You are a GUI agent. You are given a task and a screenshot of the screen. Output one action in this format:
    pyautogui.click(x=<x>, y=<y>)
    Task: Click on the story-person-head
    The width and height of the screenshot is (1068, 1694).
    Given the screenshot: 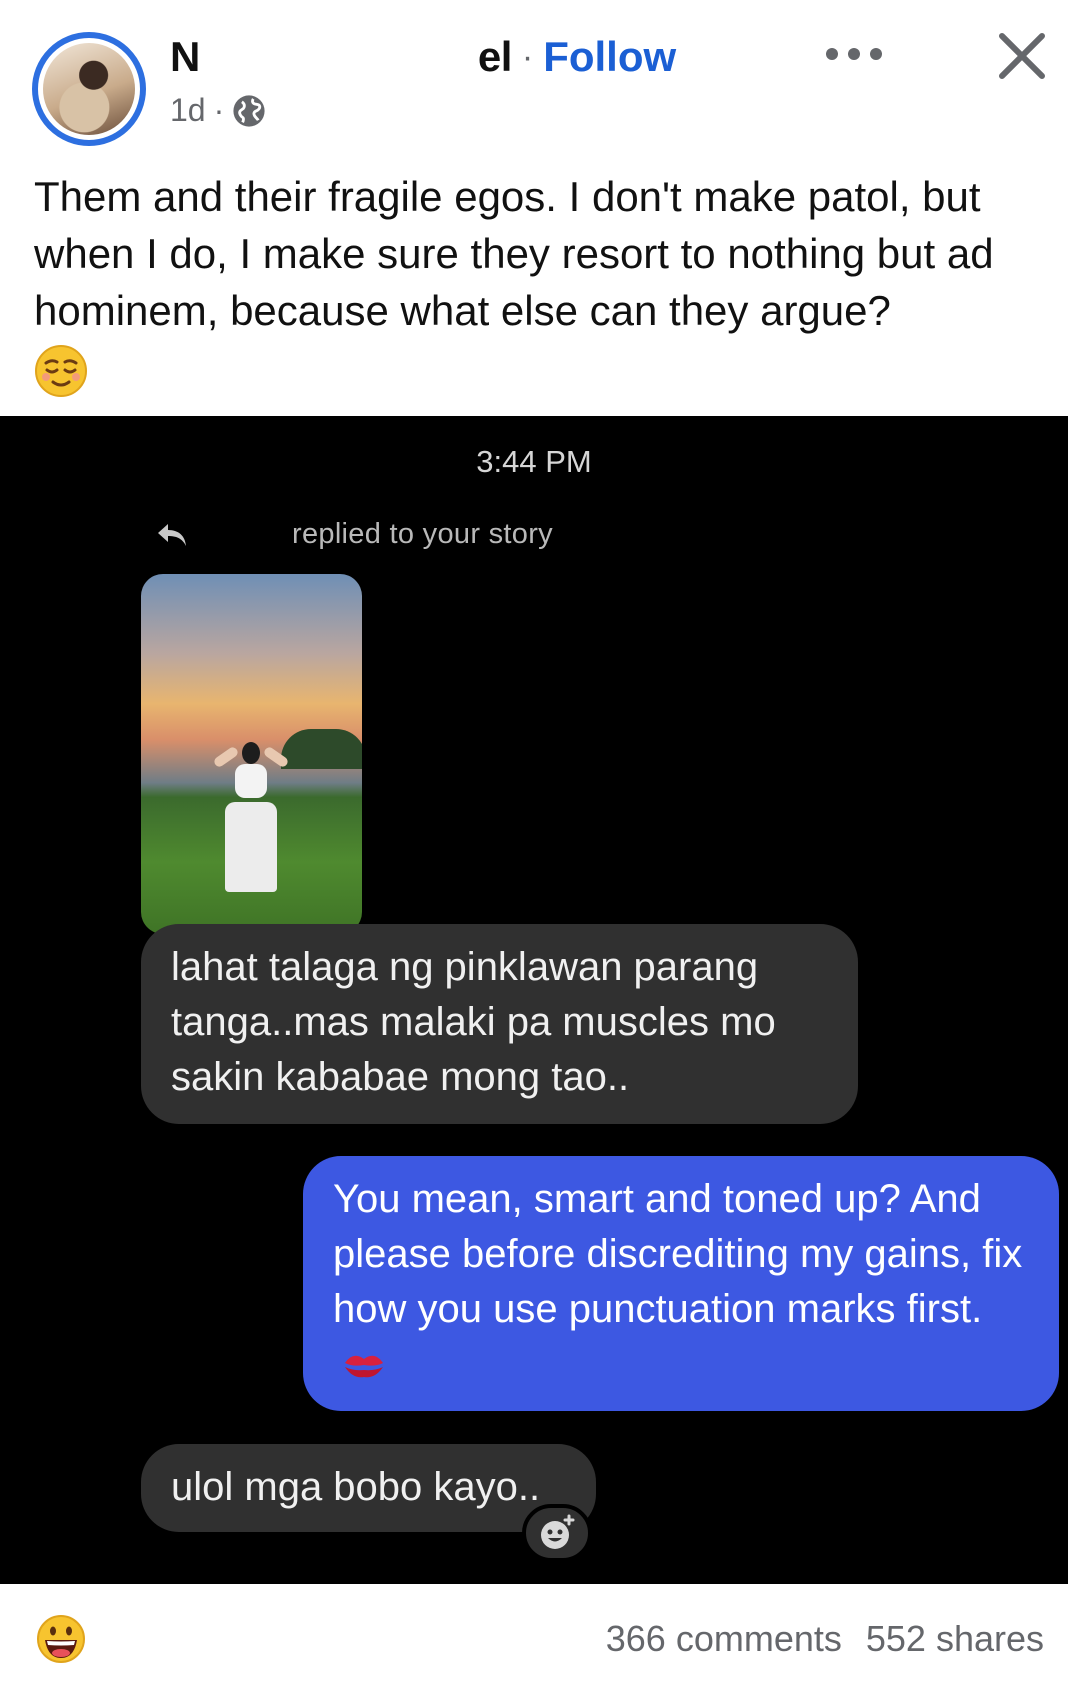 What is the action you would take?
    pyautogui.click(x=251, y=753)
    